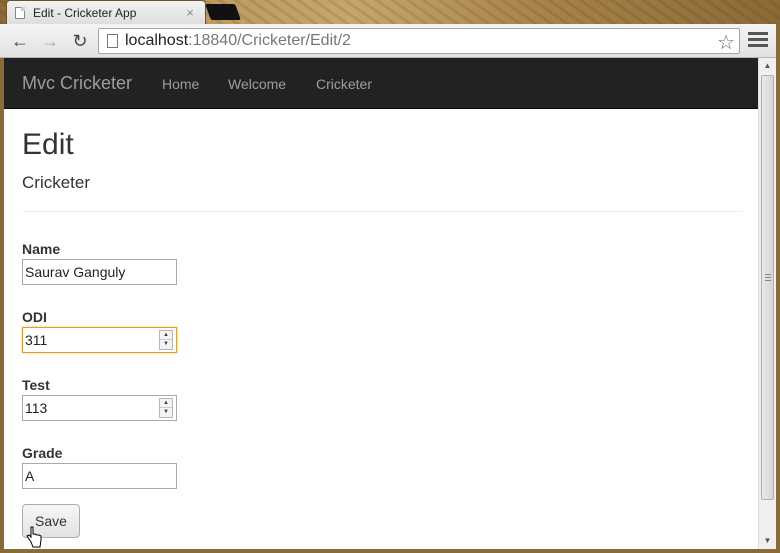  I want to click on odi-label: ODI, so click(34, 317).